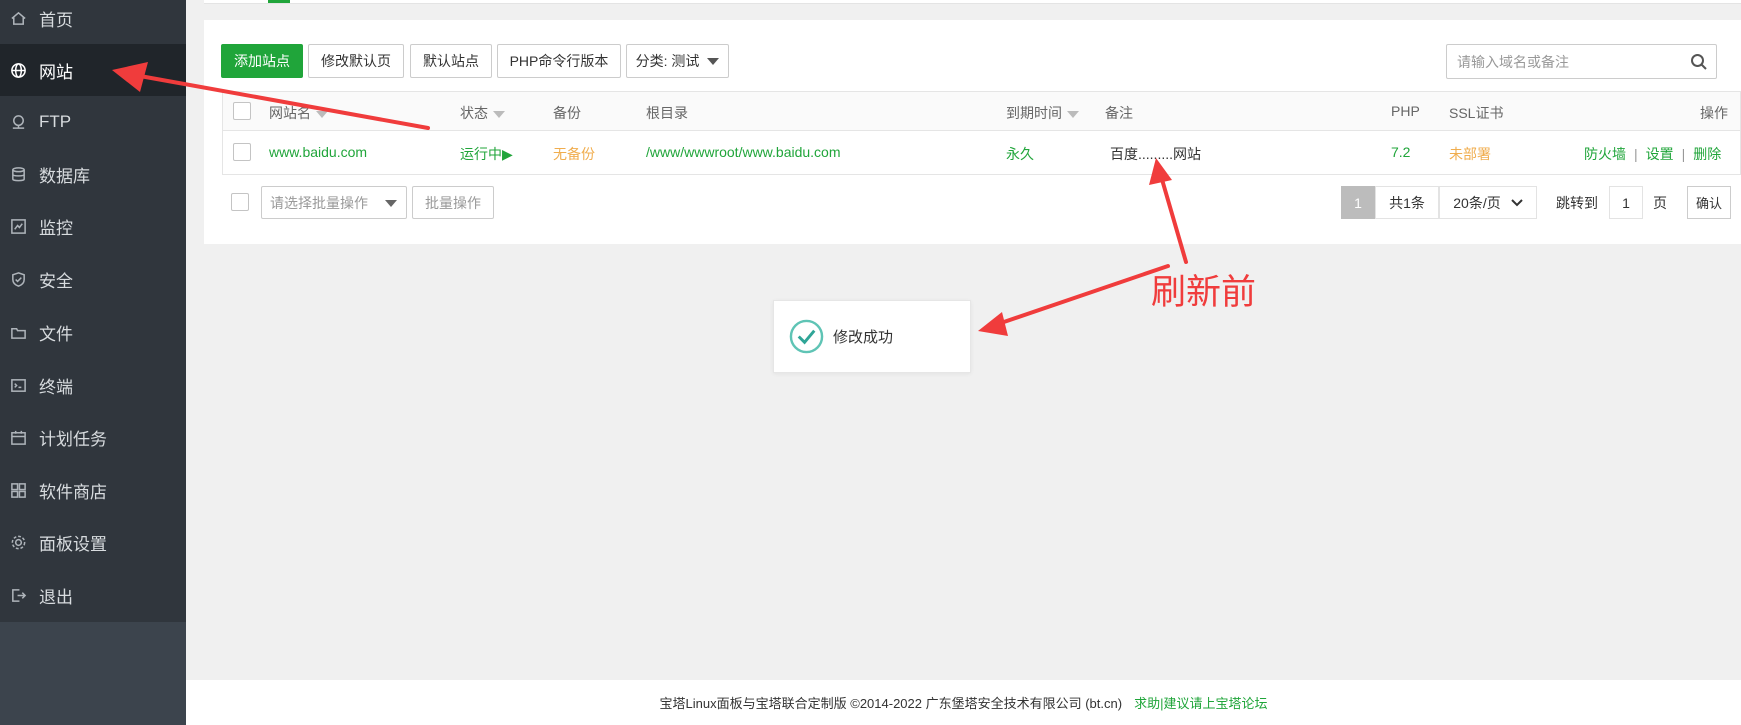 Image resolution: width=1741 pixels, height=725 pixels. What do you see at coordinates (356, 61) in the screenshot?
I see `edit-default-page-button: 修改默认页` at bounding box center [356, 61].